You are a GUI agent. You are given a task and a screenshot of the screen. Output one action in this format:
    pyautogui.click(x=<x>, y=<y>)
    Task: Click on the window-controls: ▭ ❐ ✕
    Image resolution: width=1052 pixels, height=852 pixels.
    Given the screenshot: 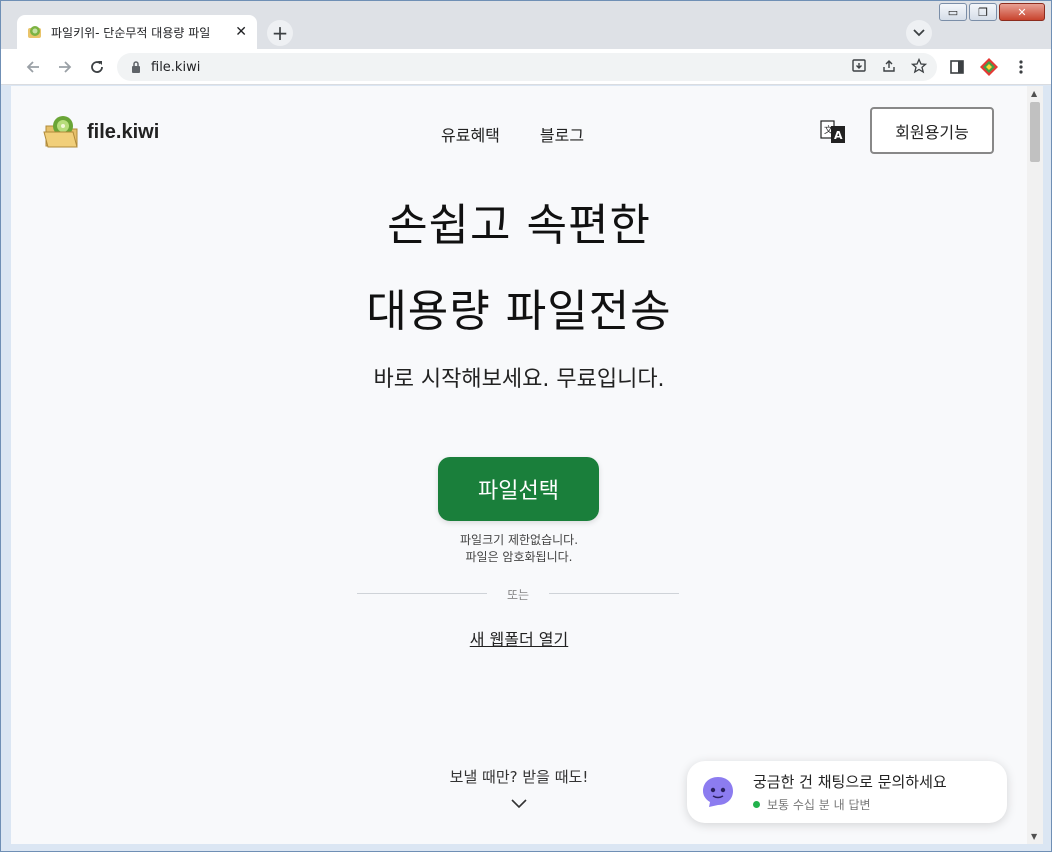 What is the action you would take?
    pyautogui.click(x=992, y=12)
    